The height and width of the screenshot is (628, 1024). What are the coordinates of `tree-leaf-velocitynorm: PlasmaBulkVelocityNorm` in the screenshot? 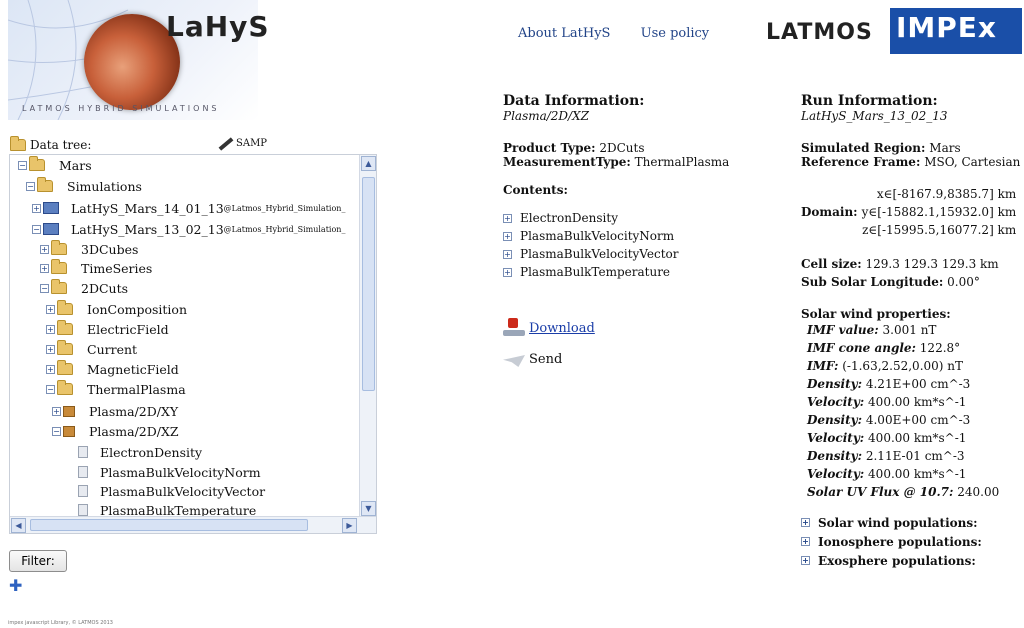 It's located at (169, 472).